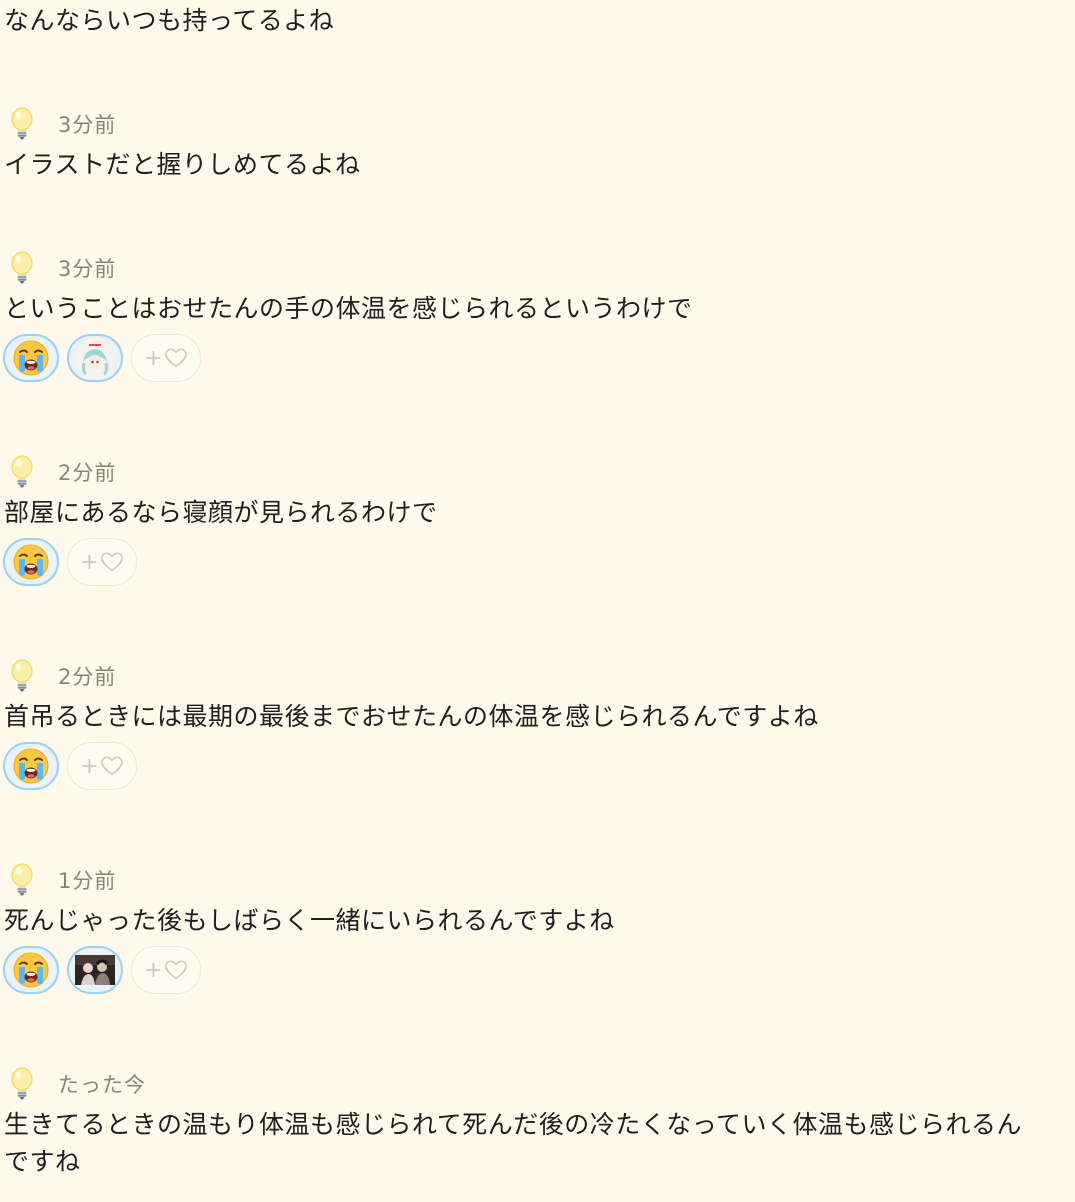 The width and height of the screenshot is (1075, 1202). I want to click on post-time: たった今, so click(102, 1085).